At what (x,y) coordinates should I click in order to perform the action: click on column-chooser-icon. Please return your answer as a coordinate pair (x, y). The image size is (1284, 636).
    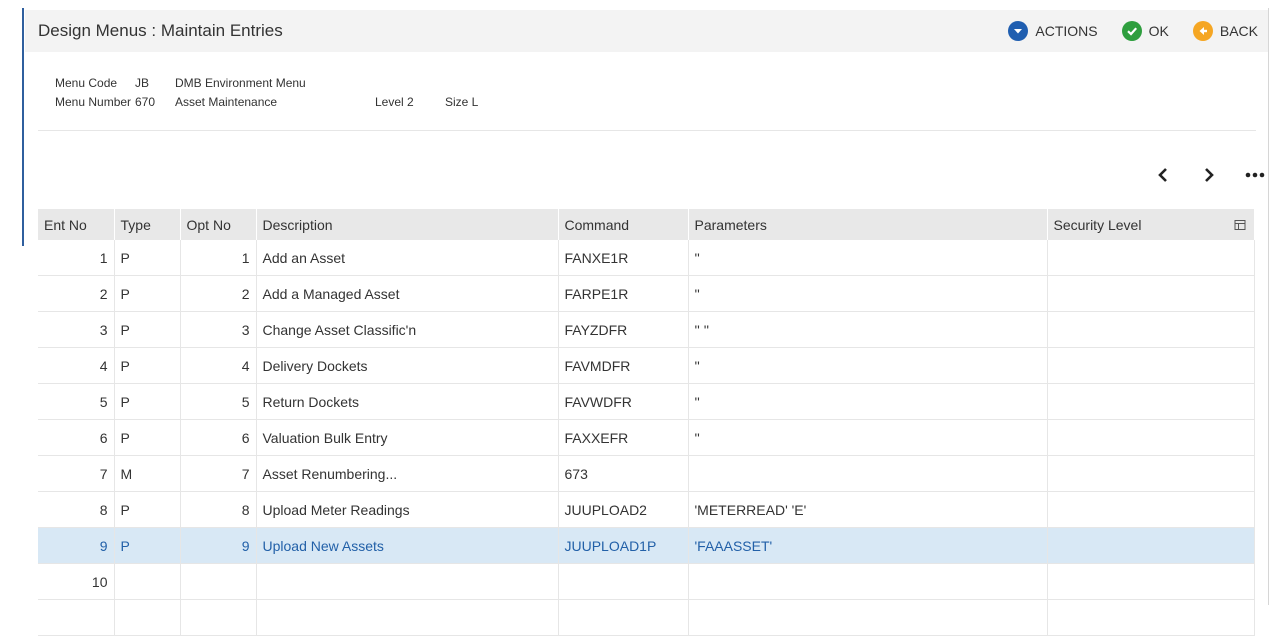
    Looking at the image, I should click on (1240, 225).